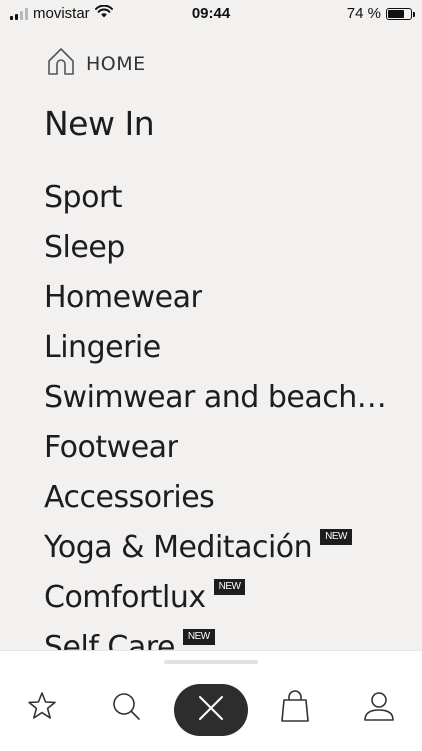 The width and height of the screenshot is (422, 751). I want to click on status-bar: movistar 09:44 74 %, so click(211, 15).